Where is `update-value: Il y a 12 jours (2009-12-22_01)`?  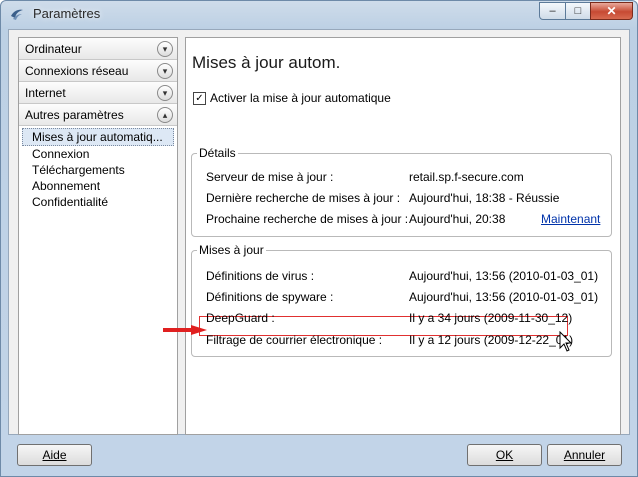
update-value: Il y a 12 jours (2009-12-22_01) is located at coordinates (491, 340).